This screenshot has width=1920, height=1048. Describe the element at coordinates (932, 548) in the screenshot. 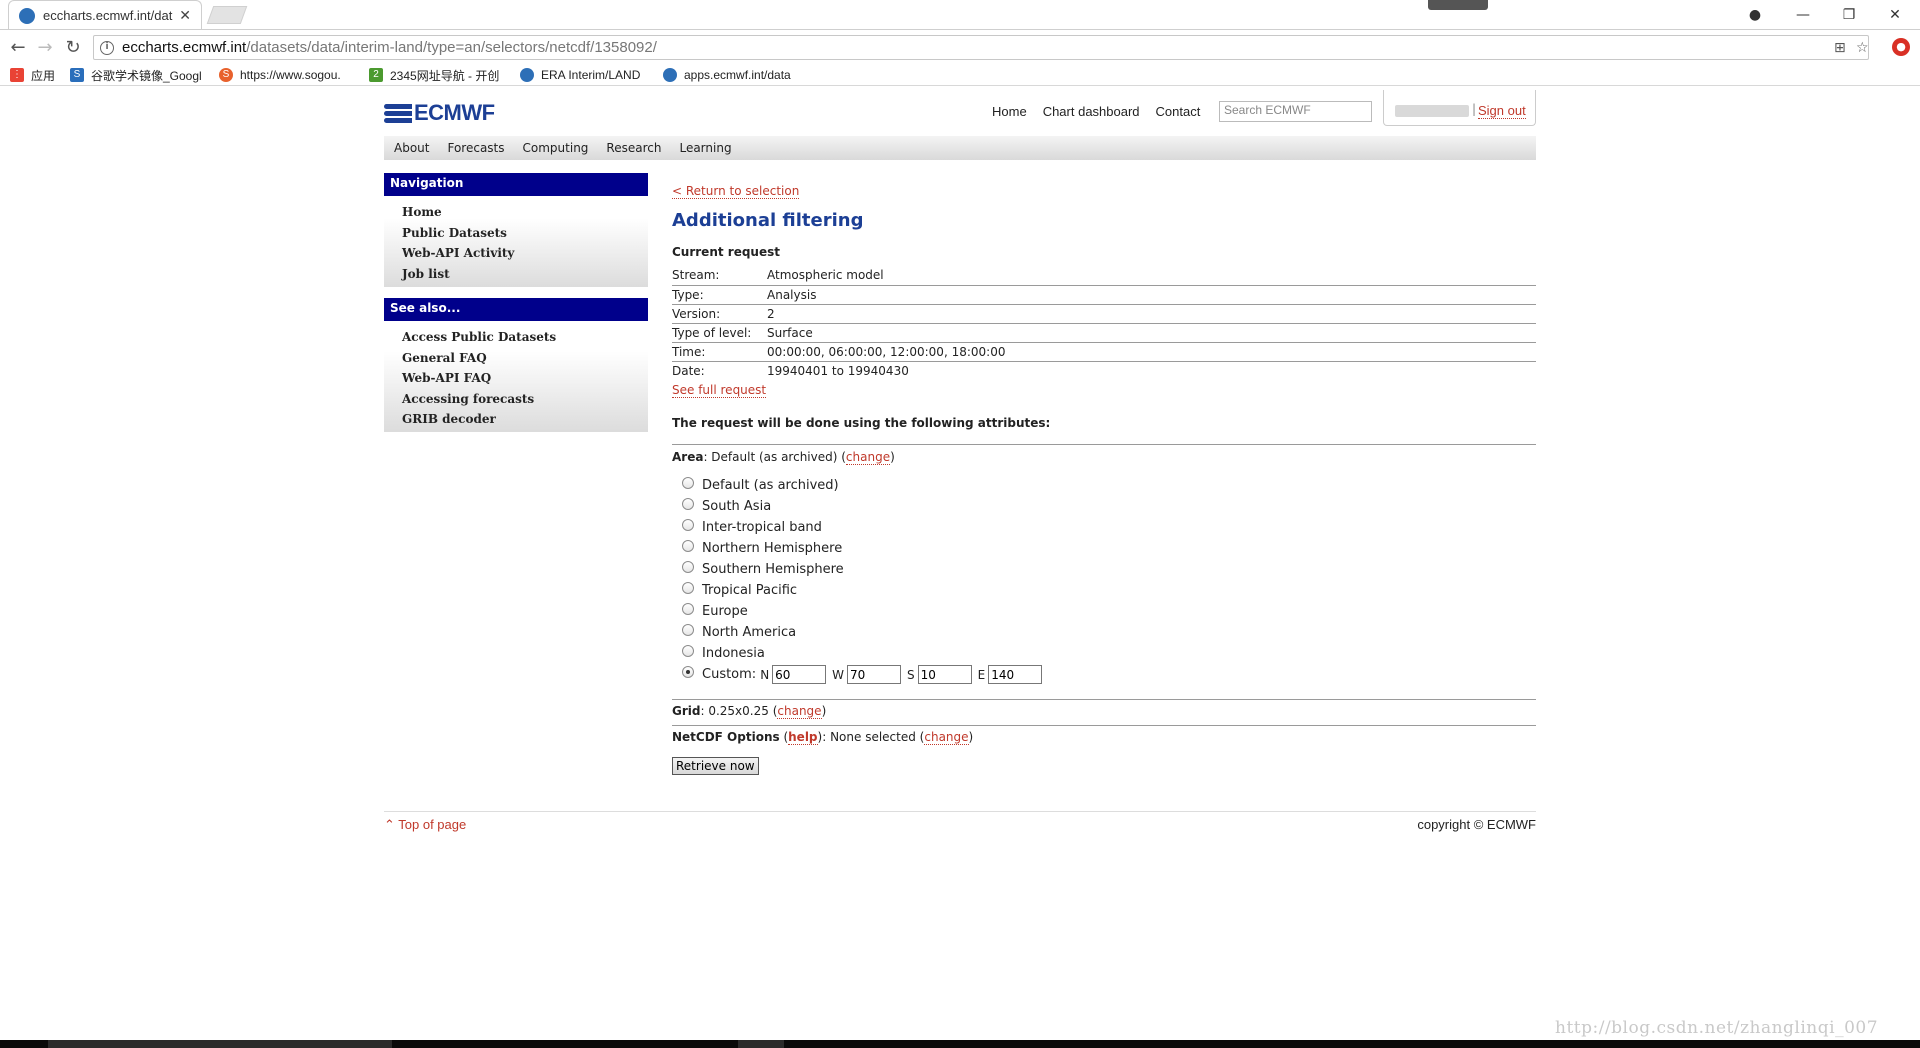

I see `area-option-northern-hemisphere: Northern Hemisphere` at that location.